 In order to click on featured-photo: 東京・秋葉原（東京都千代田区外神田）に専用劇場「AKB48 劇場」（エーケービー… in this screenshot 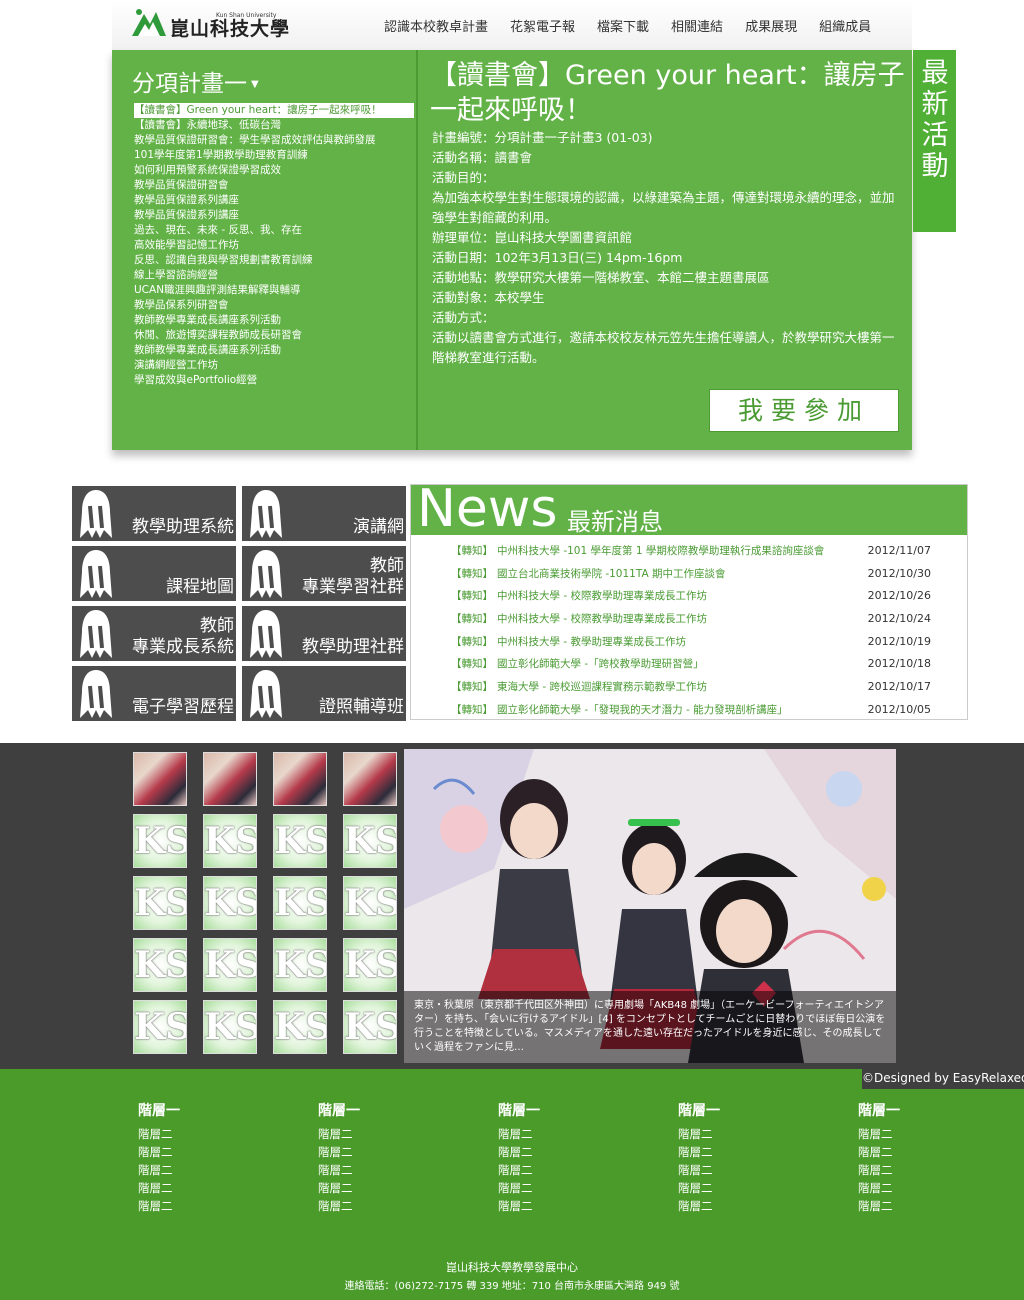, I will do `click(650, 906)`.